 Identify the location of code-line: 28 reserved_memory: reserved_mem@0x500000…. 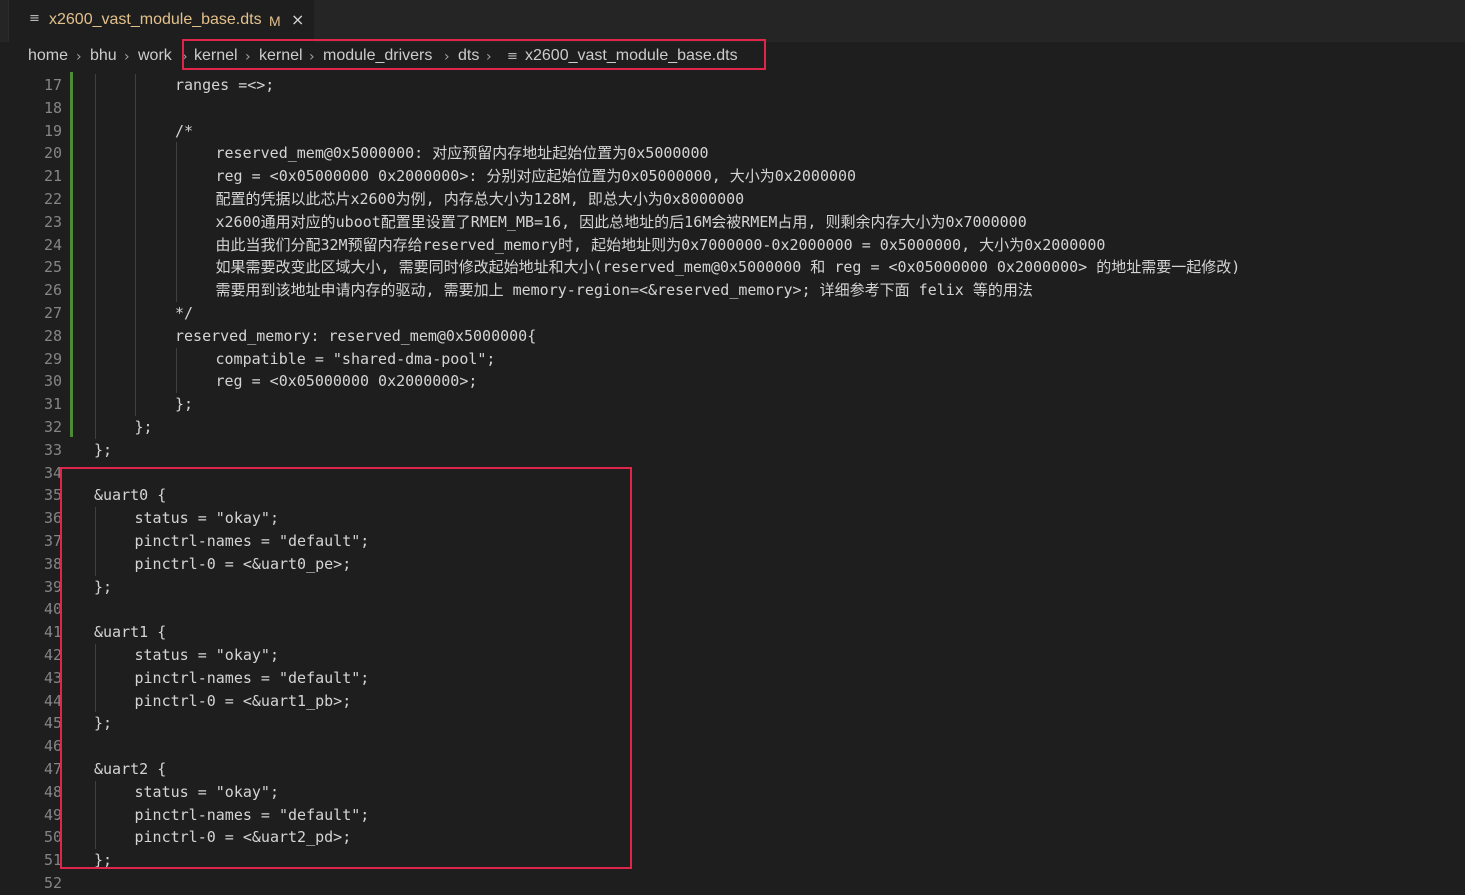
(732, 336).